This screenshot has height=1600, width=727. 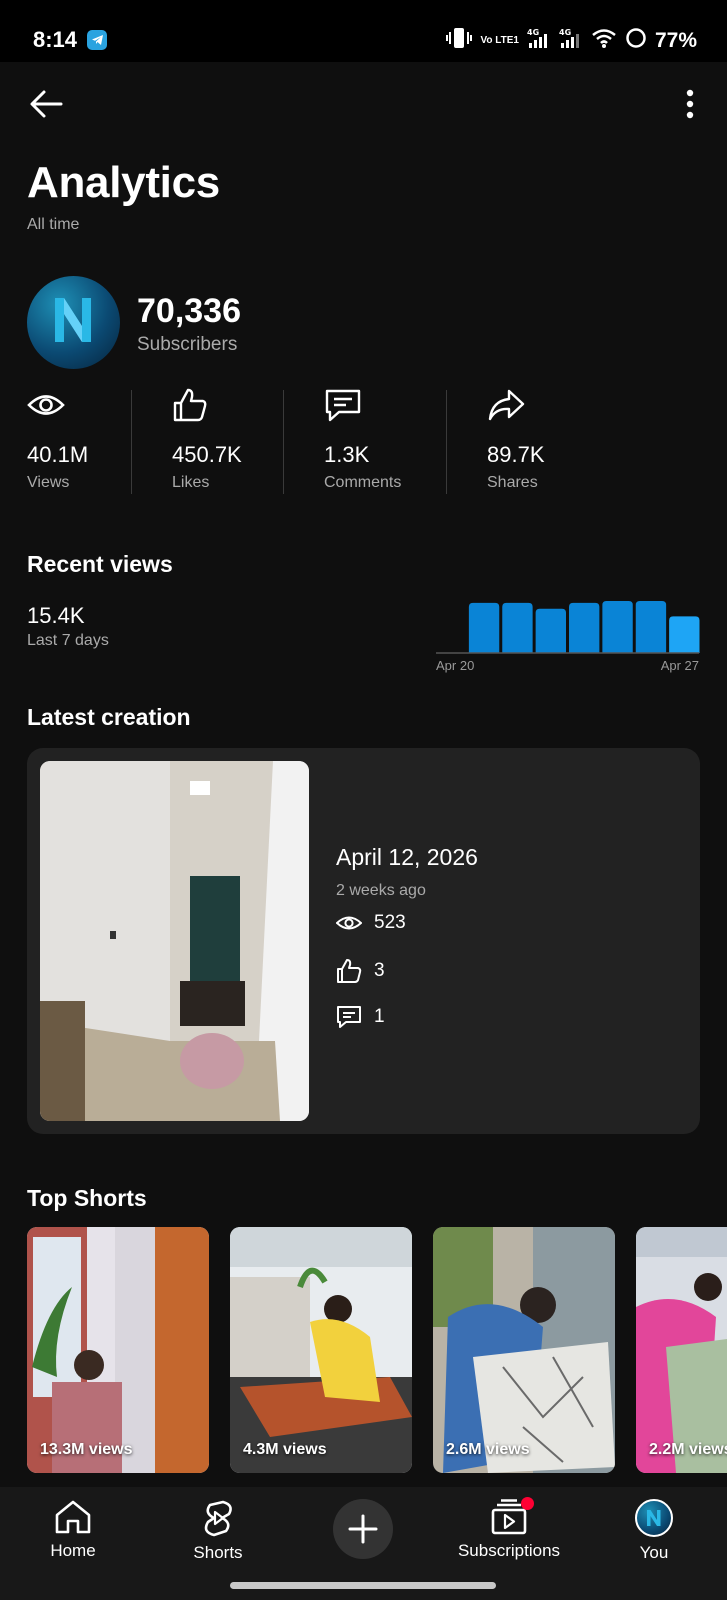 What do you see at coordinates (654, 1518) in the screenshot?
I see `you-avatar` at bounding box center [654, 1518].